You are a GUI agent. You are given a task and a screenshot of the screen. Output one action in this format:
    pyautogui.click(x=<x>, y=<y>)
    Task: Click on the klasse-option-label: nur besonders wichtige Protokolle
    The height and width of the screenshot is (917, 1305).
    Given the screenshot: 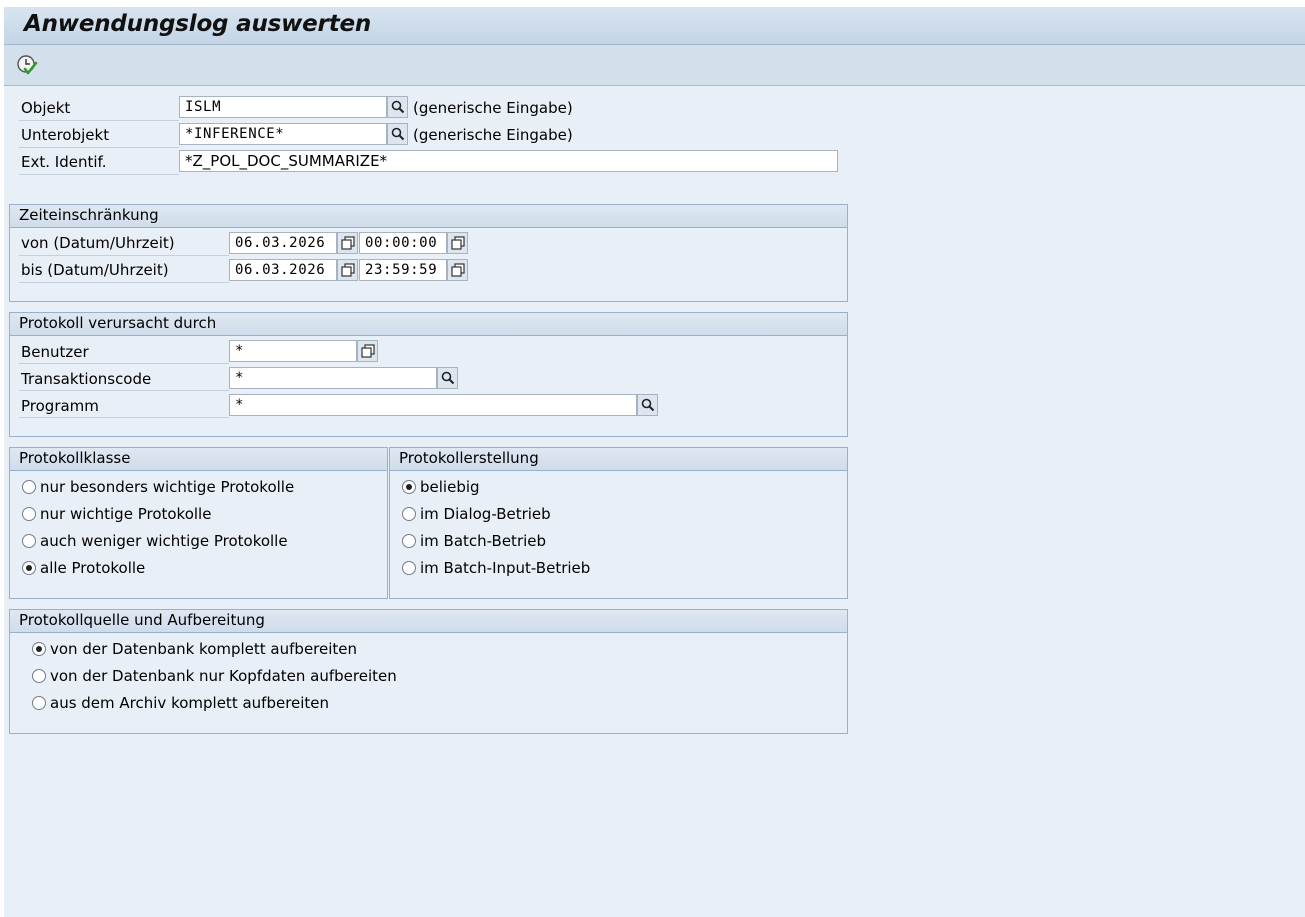 What is the action you would take?
    pyautogui.click(x=167, y=487)
    